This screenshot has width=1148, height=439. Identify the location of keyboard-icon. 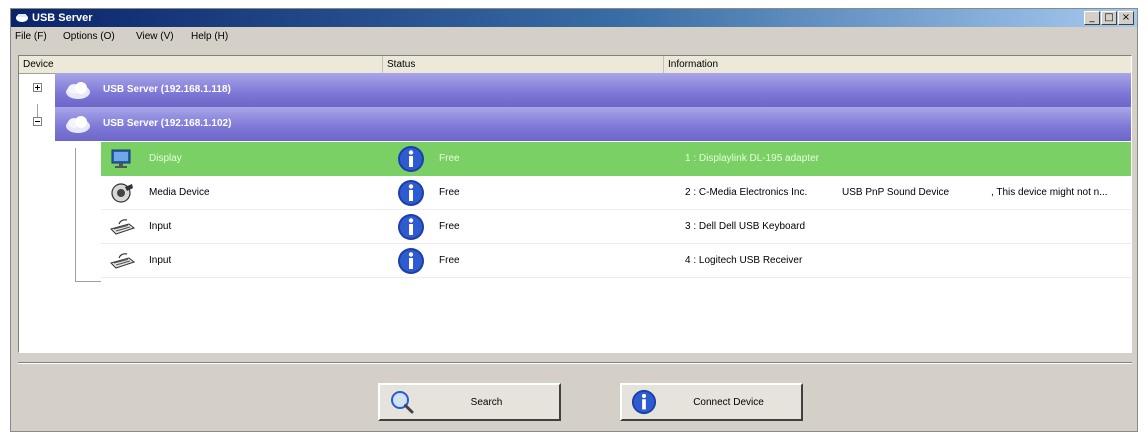
(122, 227).